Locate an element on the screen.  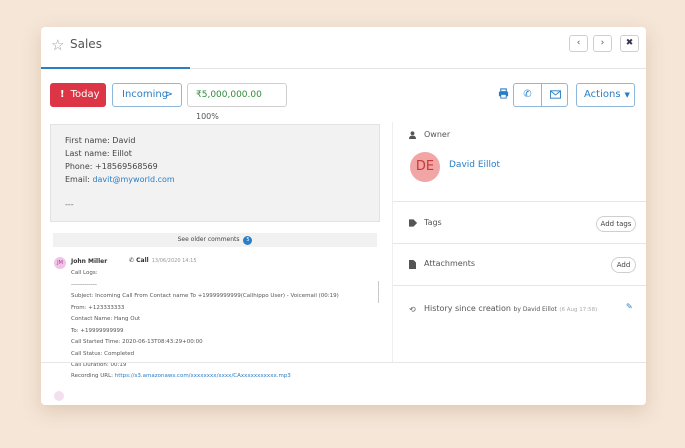
next-button: › is located at coordinates (602, 43).